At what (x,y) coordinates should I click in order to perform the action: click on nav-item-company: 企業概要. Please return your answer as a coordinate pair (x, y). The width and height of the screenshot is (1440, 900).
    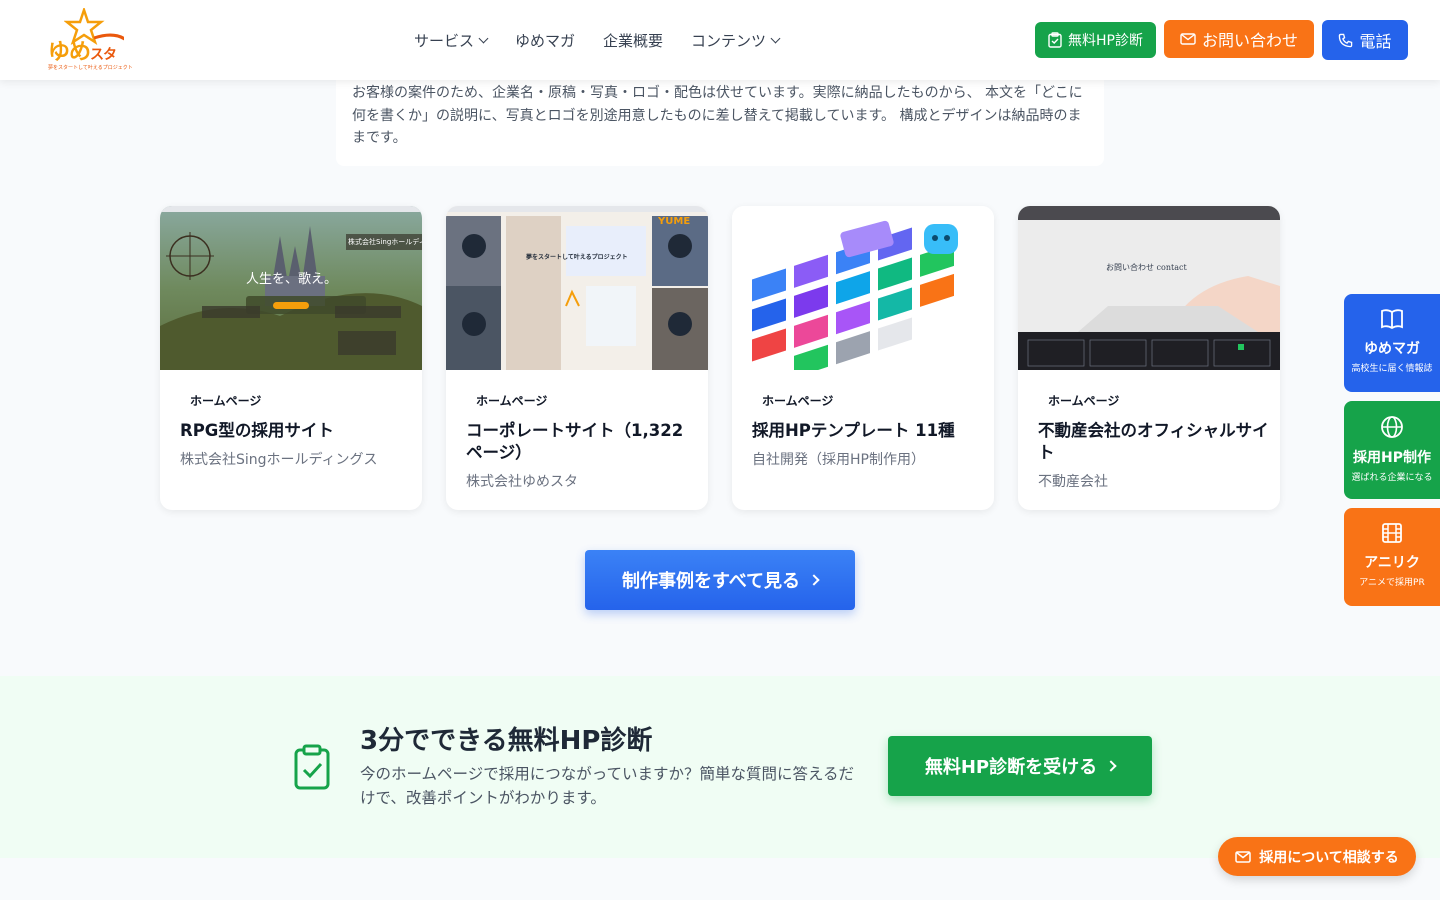
    Looking at the image, I should click on (633, 40).